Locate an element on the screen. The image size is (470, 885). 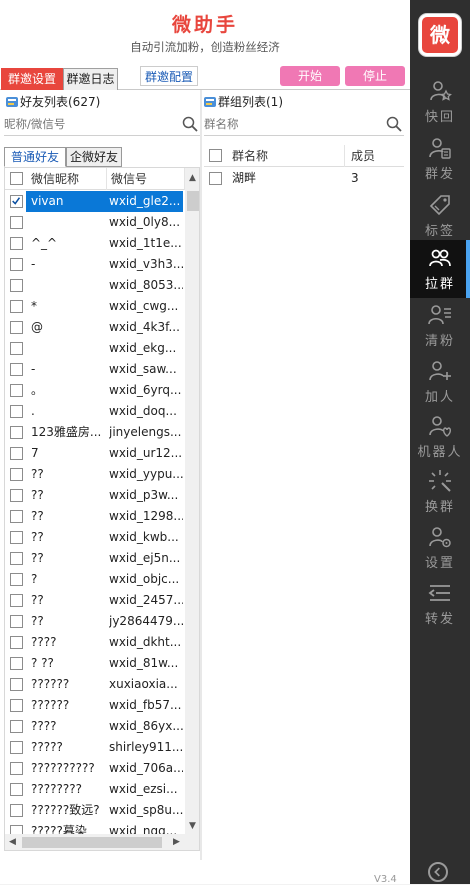
sidebar-item-4: 清粉 is located at coordinates (440, 326).